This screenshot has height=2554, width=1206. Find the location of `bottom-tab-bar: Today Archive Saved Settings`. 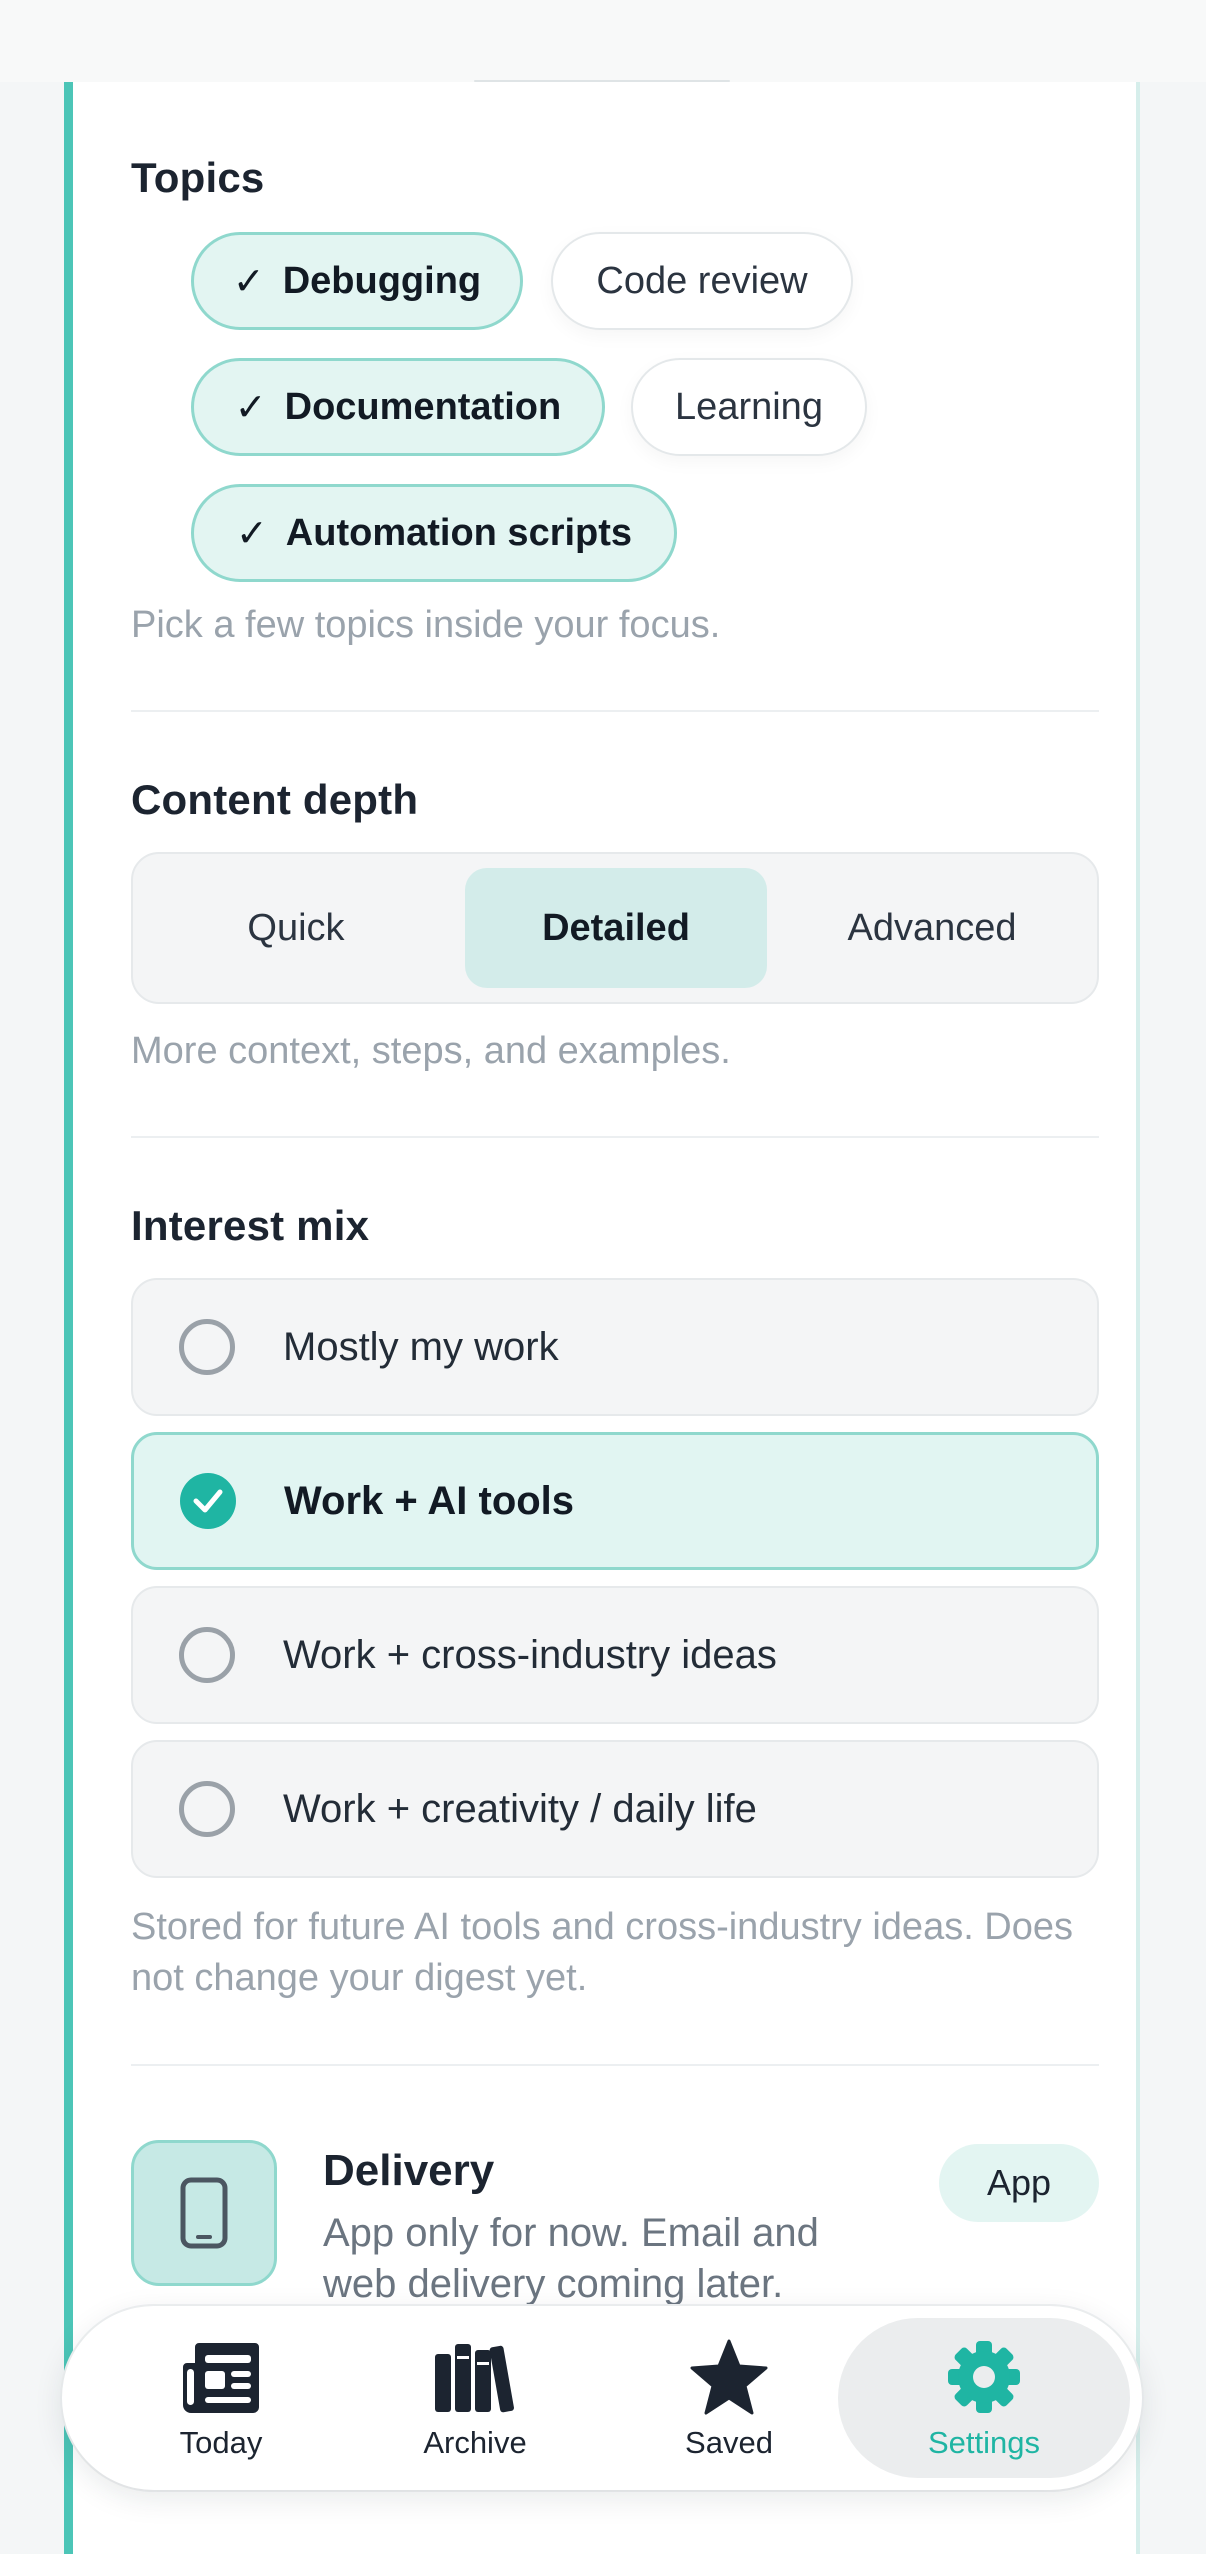

bottom-tab-bar: Today Archive Saved Settings is located at coordinates (602, 2398).